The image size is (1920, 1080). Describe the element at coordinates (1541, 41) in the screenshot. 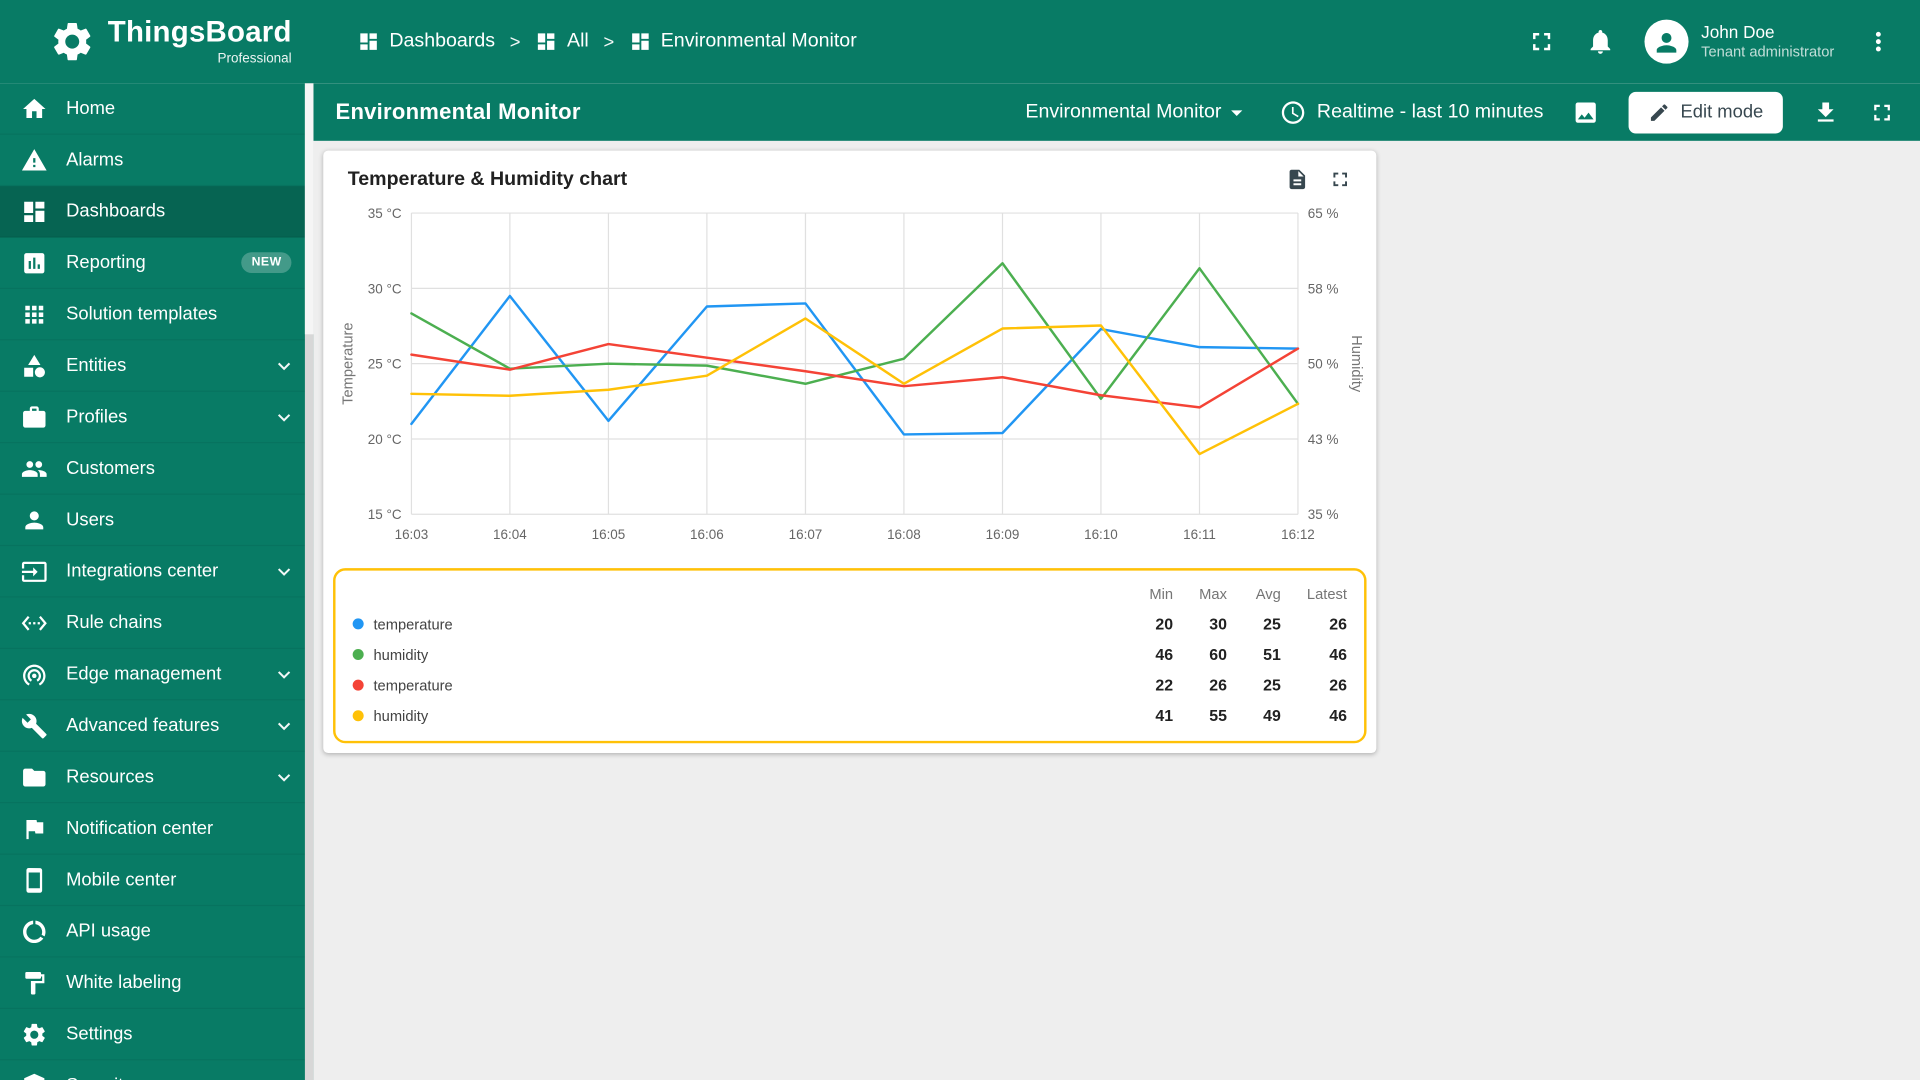

I see `fullscreen-icon` at that location.